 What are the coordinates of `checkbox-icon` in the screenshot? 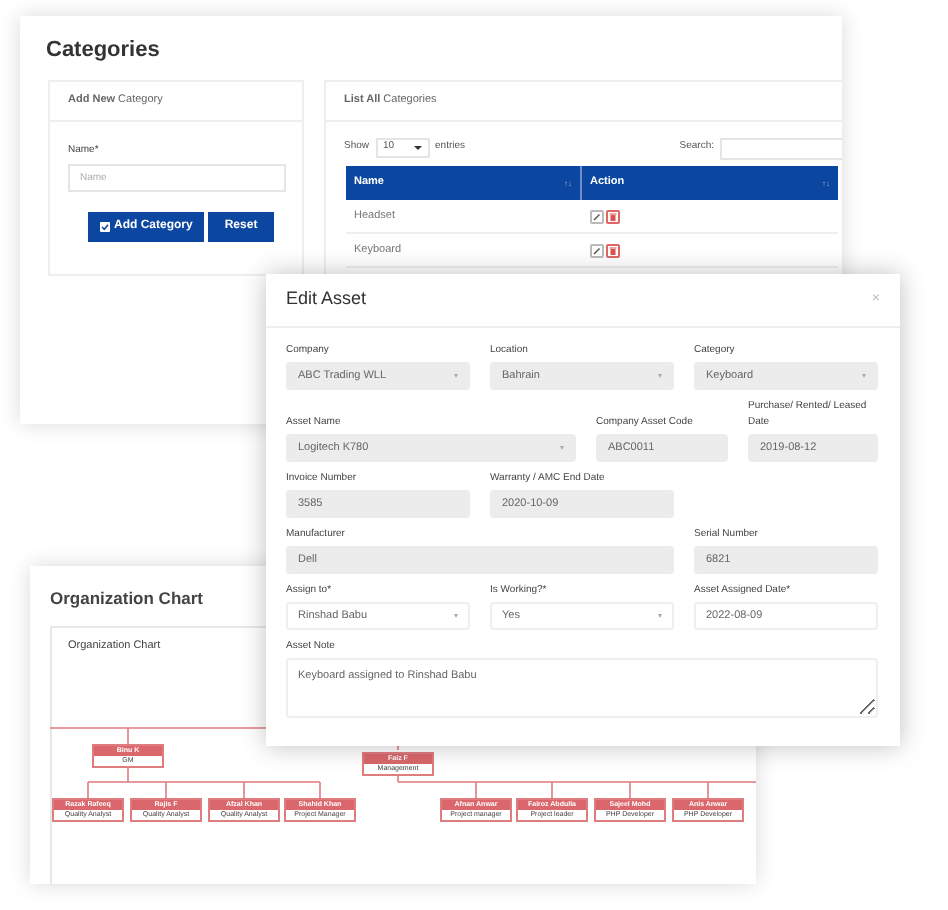 It's located at (105, 226).